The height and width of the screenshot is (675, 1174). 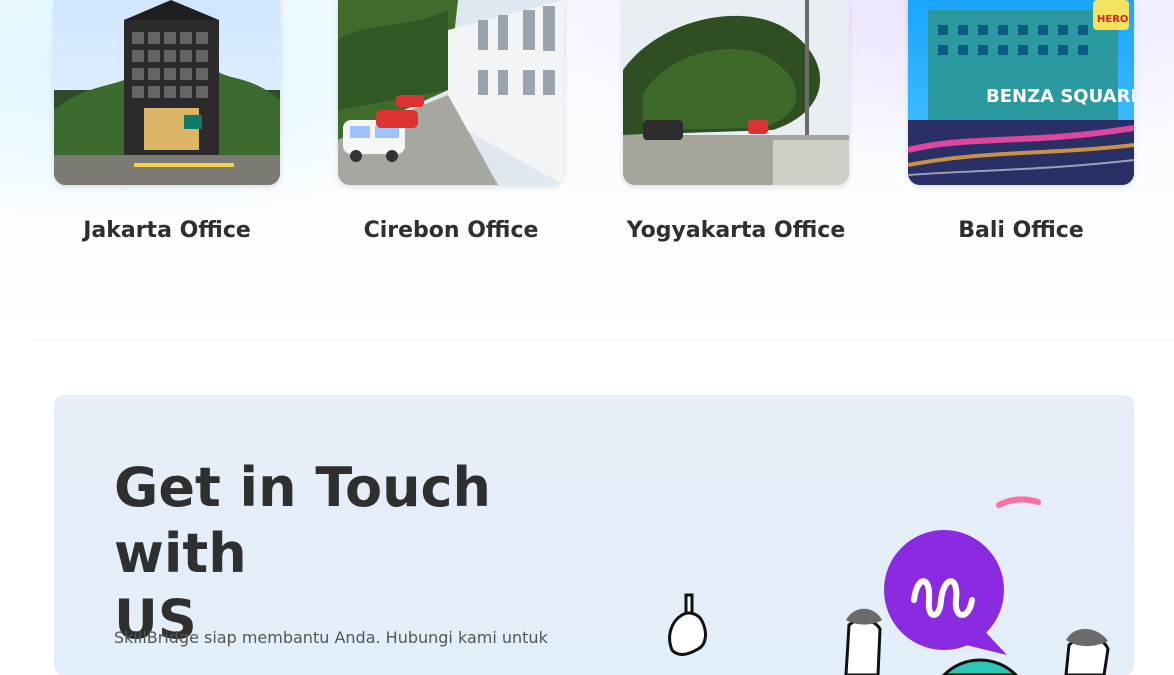 What do you see at coordinates (1112, 19) in the screenshot?
I see `bali-store-text: HERO` at bounding box center [1112, 19].